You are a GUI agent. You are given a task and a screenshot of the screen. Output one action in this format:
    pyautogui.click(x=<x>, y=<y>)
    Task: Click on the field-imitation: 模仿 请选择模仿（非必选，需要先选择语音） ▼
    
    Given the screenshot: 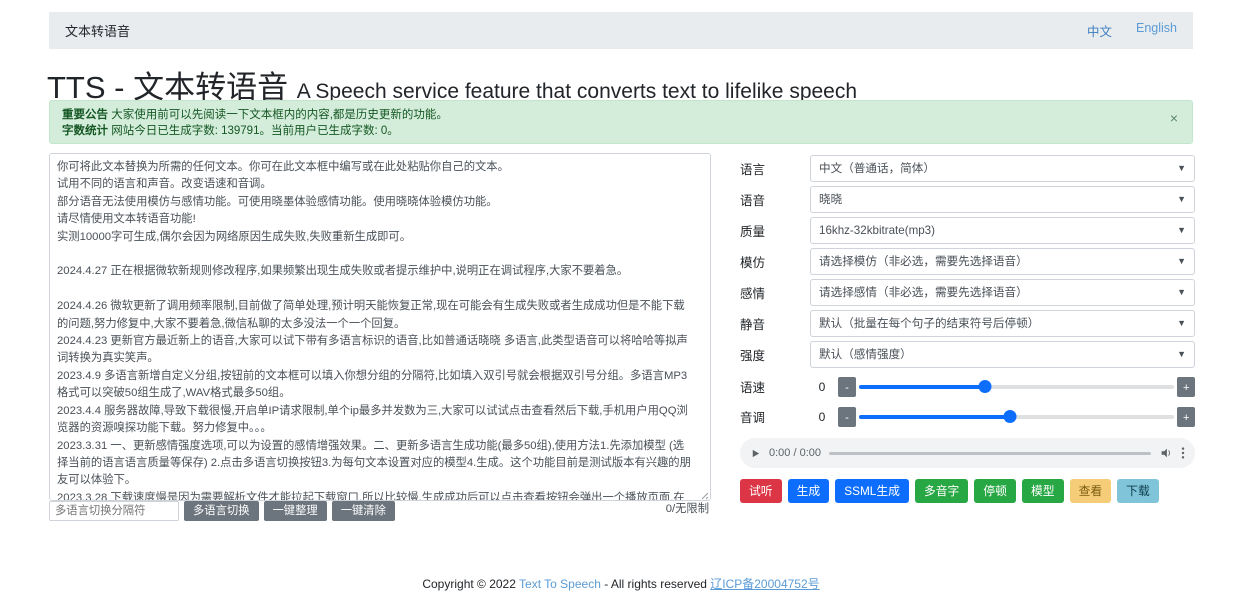 What is the action you would take?
    pyautogui.click(x=967, y=261)
    